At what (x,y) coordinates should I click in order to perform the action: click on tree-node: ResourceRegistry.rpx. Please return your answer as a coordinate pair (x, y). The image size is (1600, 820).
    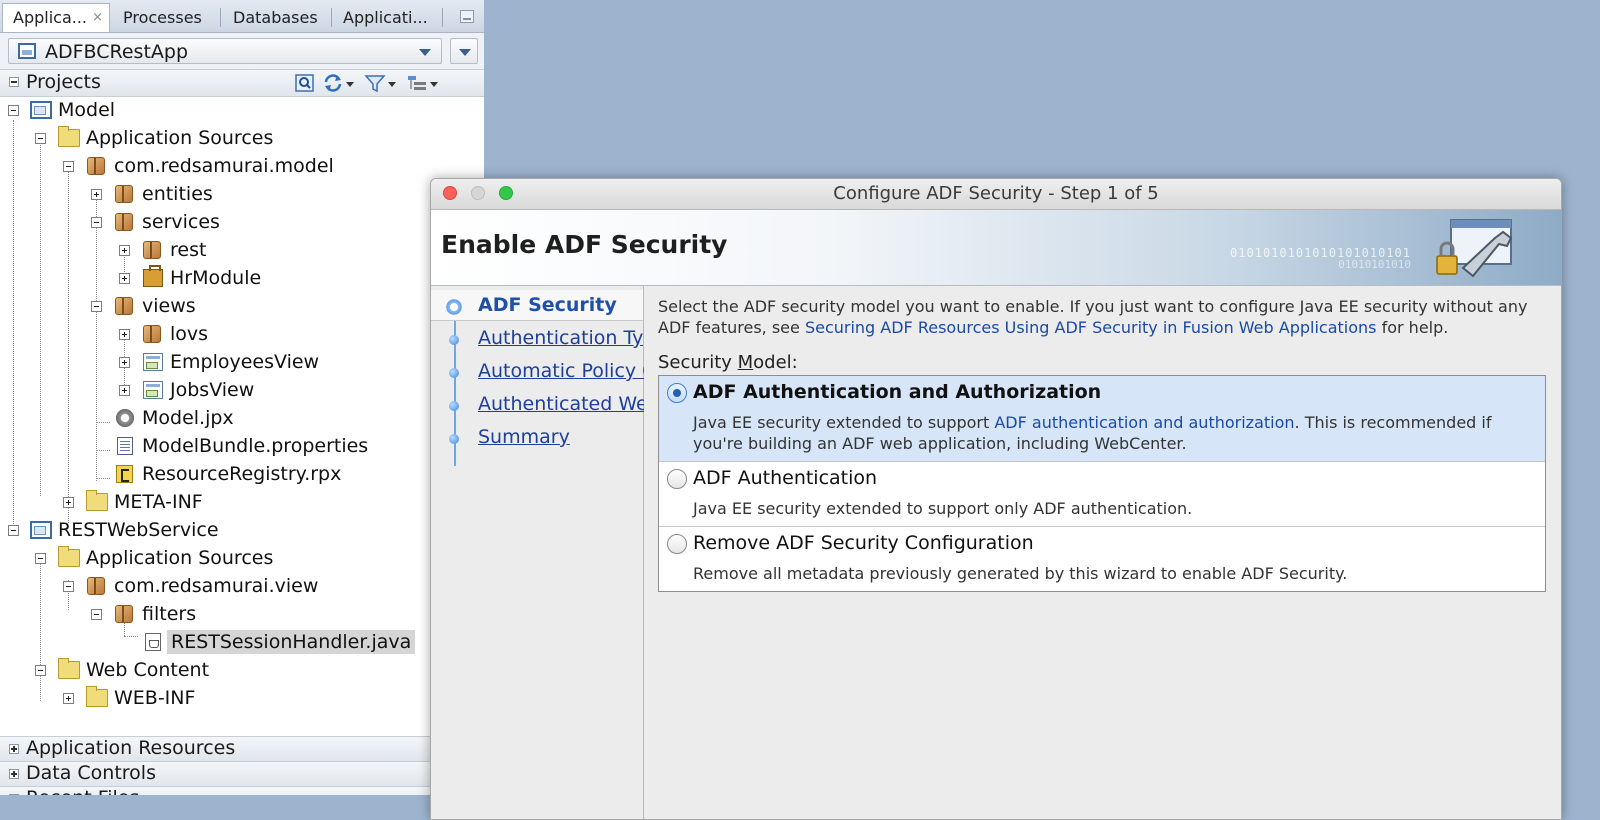
    Looking at the image, I should click on (242, 474).